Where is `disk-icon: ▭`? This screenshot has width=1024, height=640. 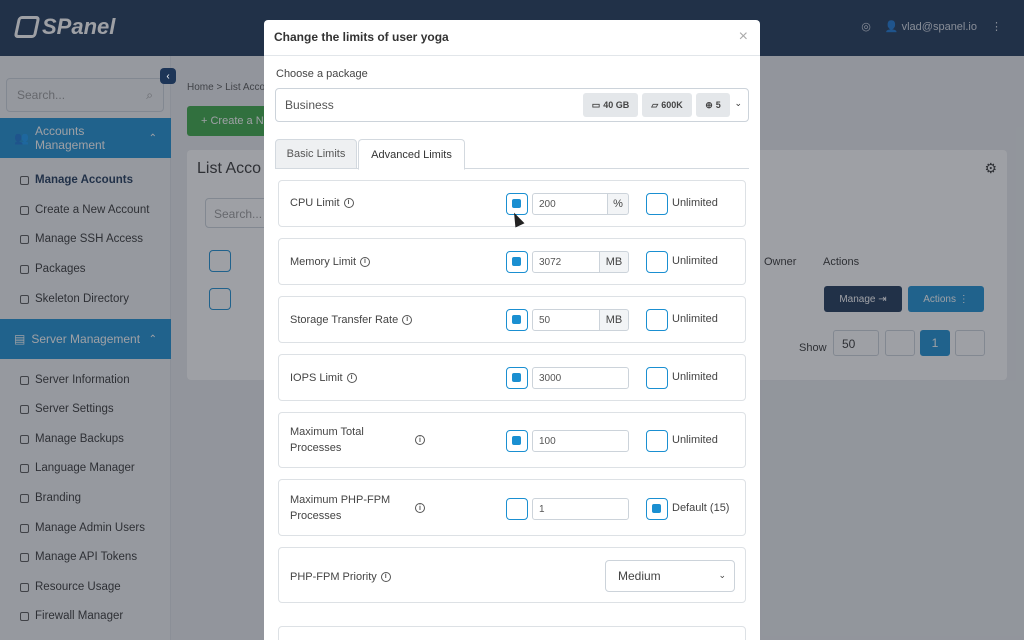
disk-icon: ▭ is located at coordinates (596, 104).